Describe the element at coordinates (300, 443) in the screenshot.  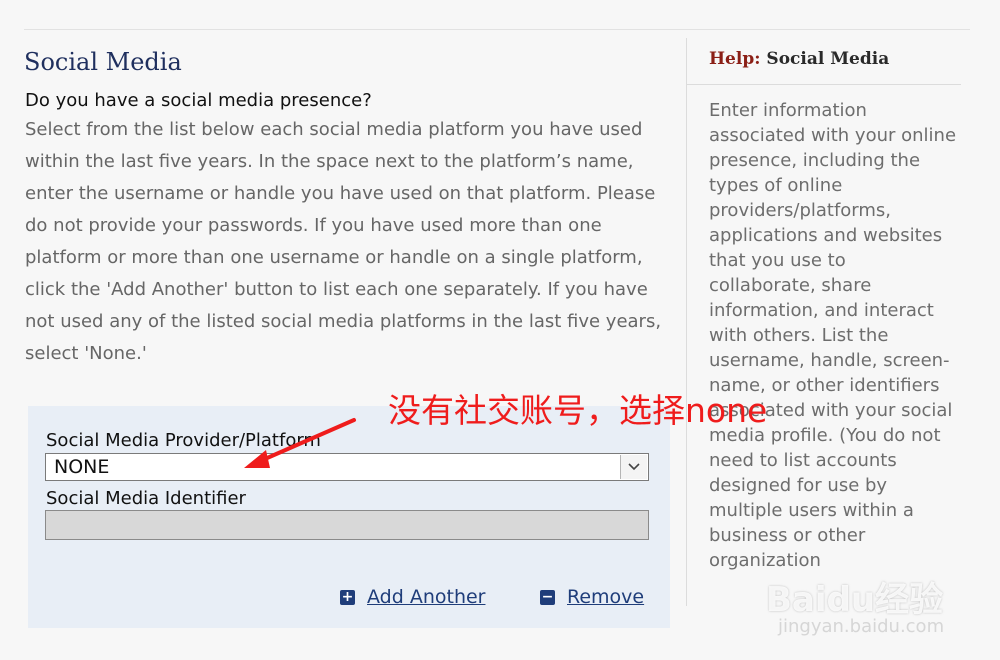
I see `annotation-arrow-icon` at that location.